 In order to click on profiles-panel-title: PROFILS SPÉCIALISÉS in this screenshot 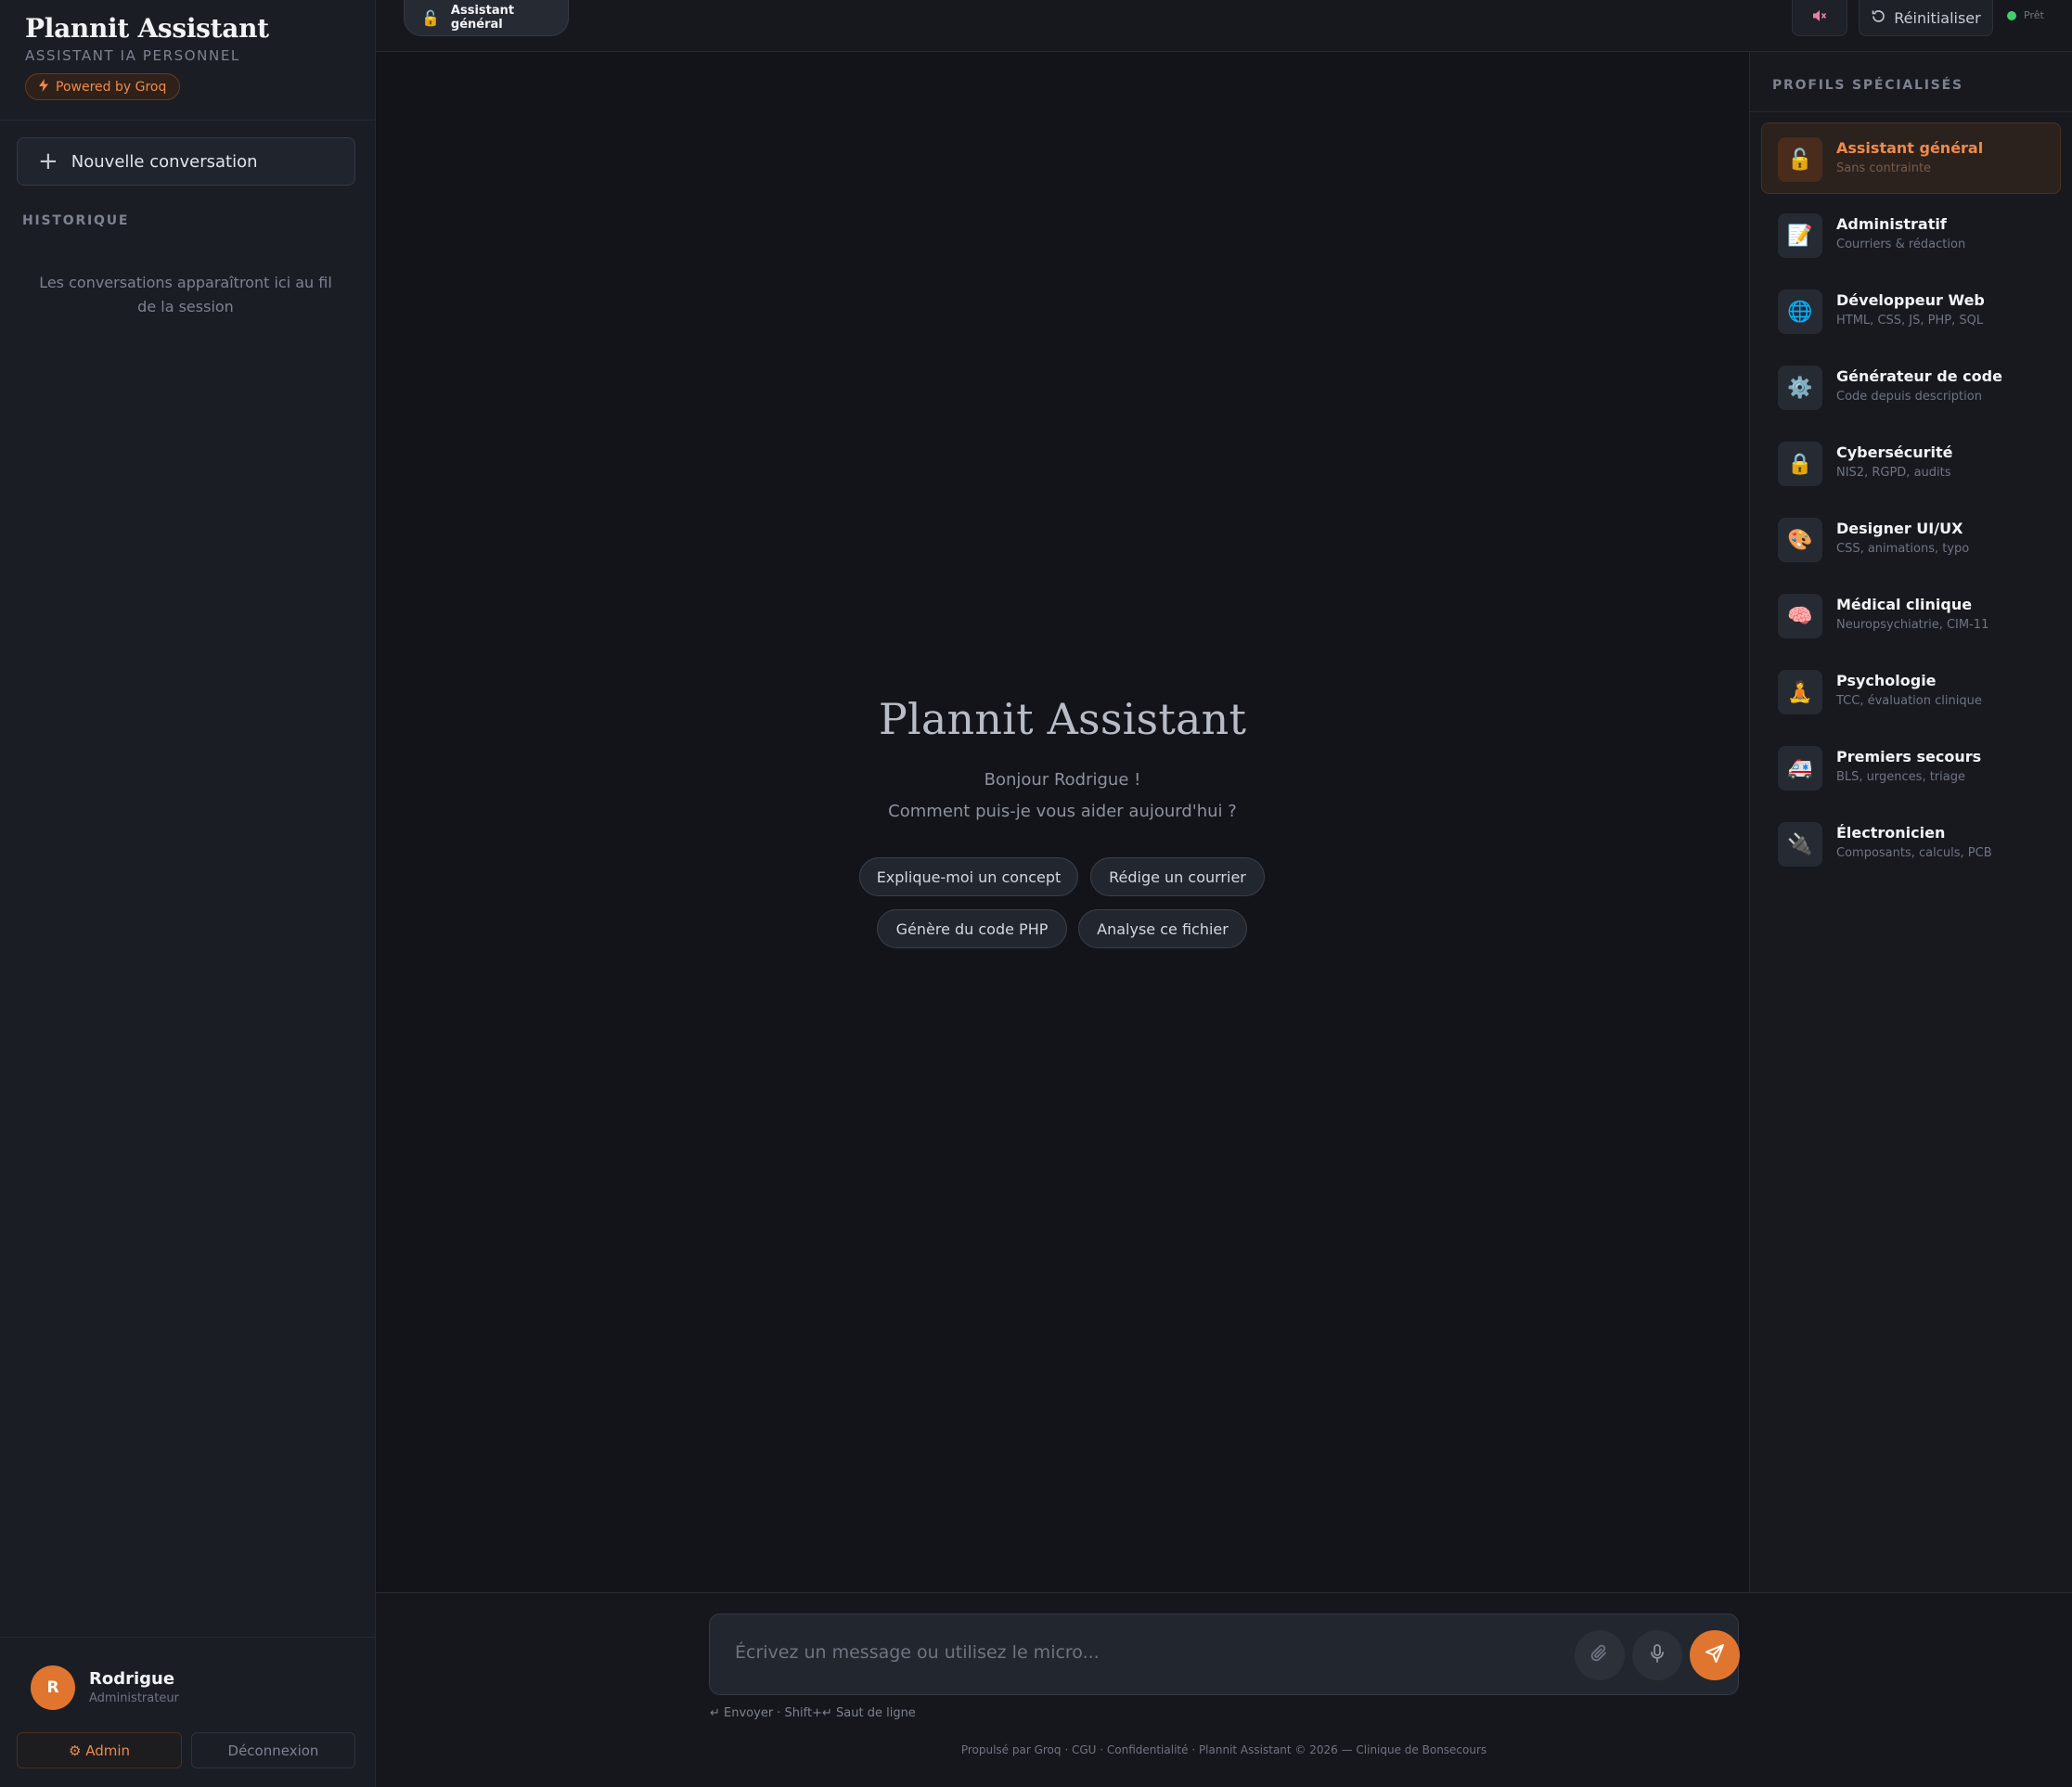, I will do `click(1867, 86)`.